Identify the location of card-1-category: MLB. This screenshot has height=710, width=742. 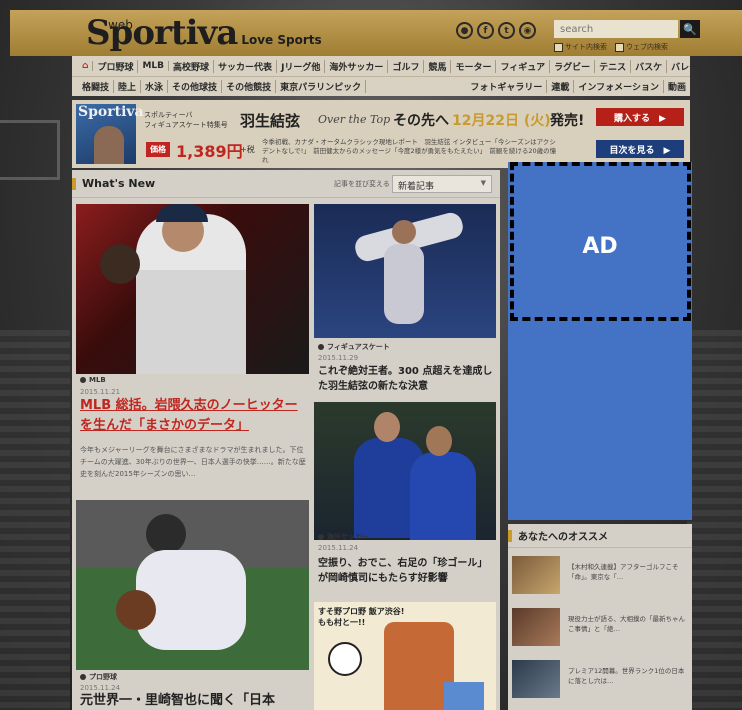
(93, 380).